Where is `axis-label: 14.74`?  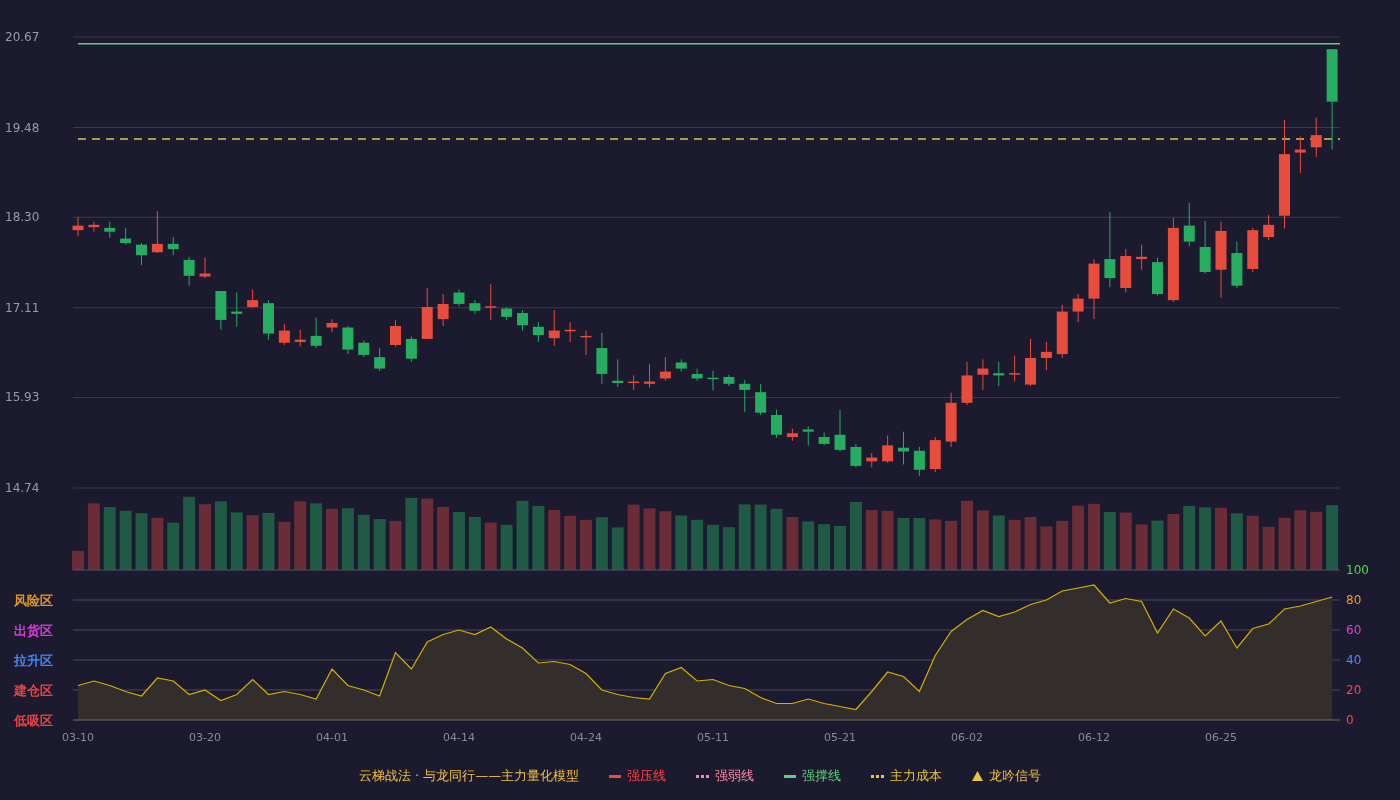 axis-label: 14.74 is located at coordinates (22, 488).